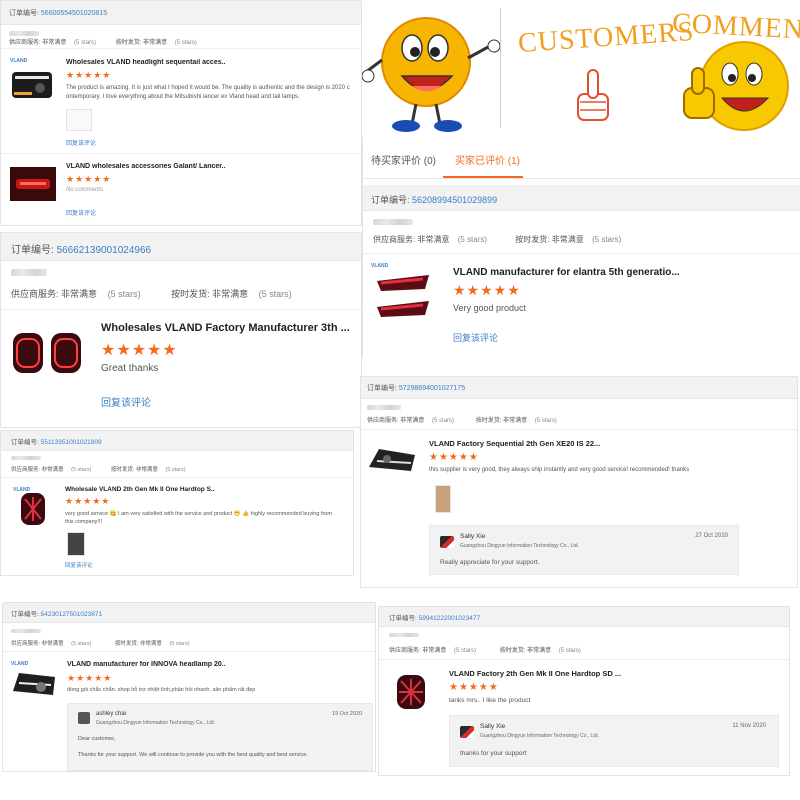 The height and width of the screenshot is (800, 800). I want to click on review-photo-placeholder, so click(79, 120).